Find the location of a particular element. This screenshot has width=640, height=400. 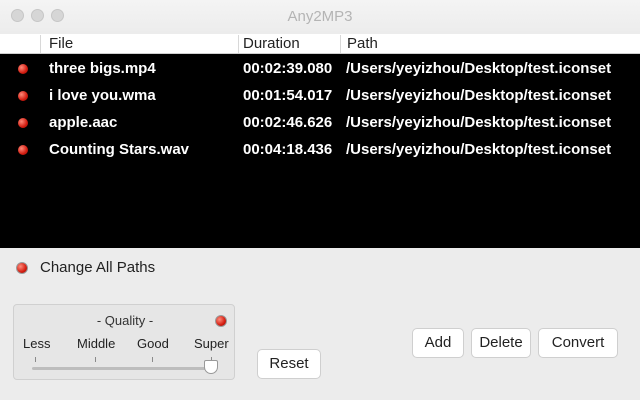

quality-slider-thumb is located at coordinates (211, 367).